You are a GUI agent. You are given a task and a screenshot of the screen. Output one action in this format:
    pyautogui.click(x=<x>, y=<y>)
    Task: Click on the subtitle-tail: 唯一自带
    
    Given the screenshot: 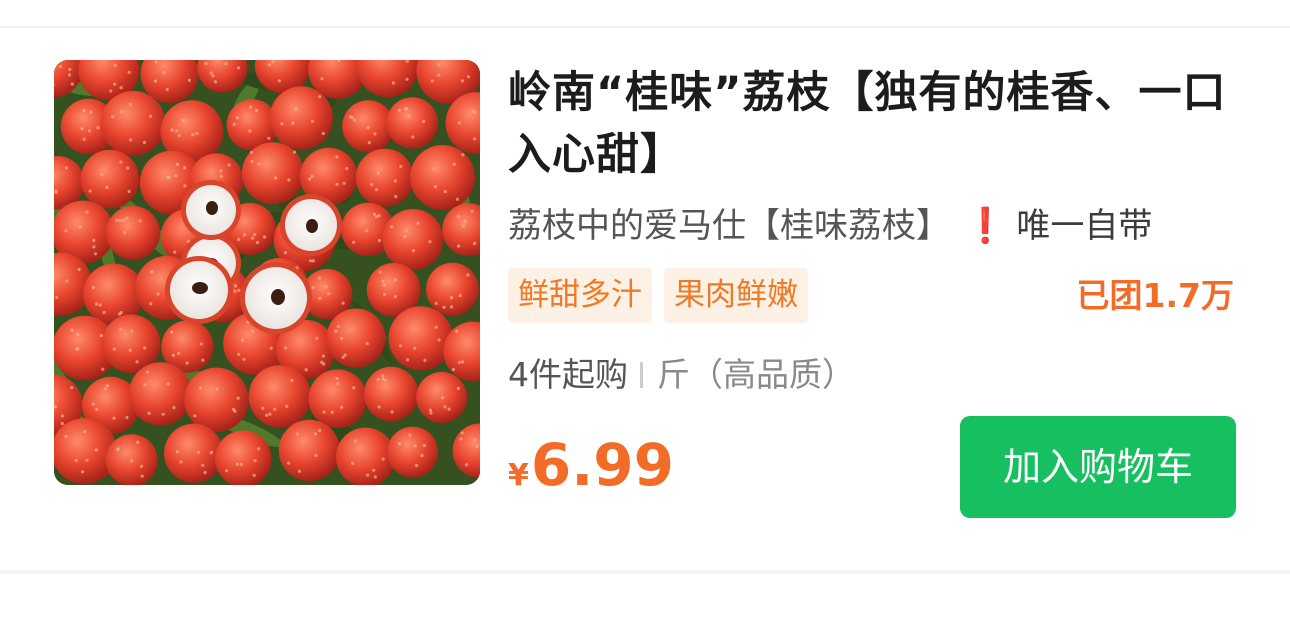 What is the action you would take?
    pyautogui.click(x=1084, y=226)
    